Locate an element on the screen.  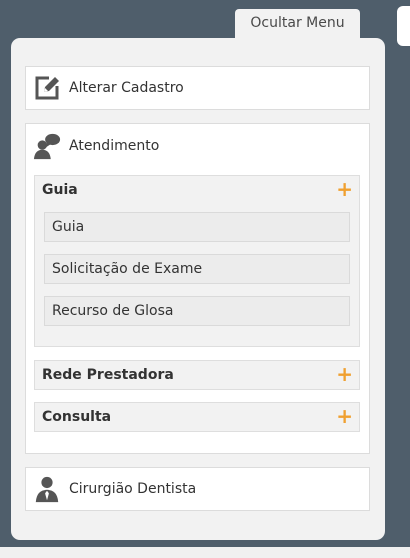
page-footer-strip is located at coordinates (205, 552).